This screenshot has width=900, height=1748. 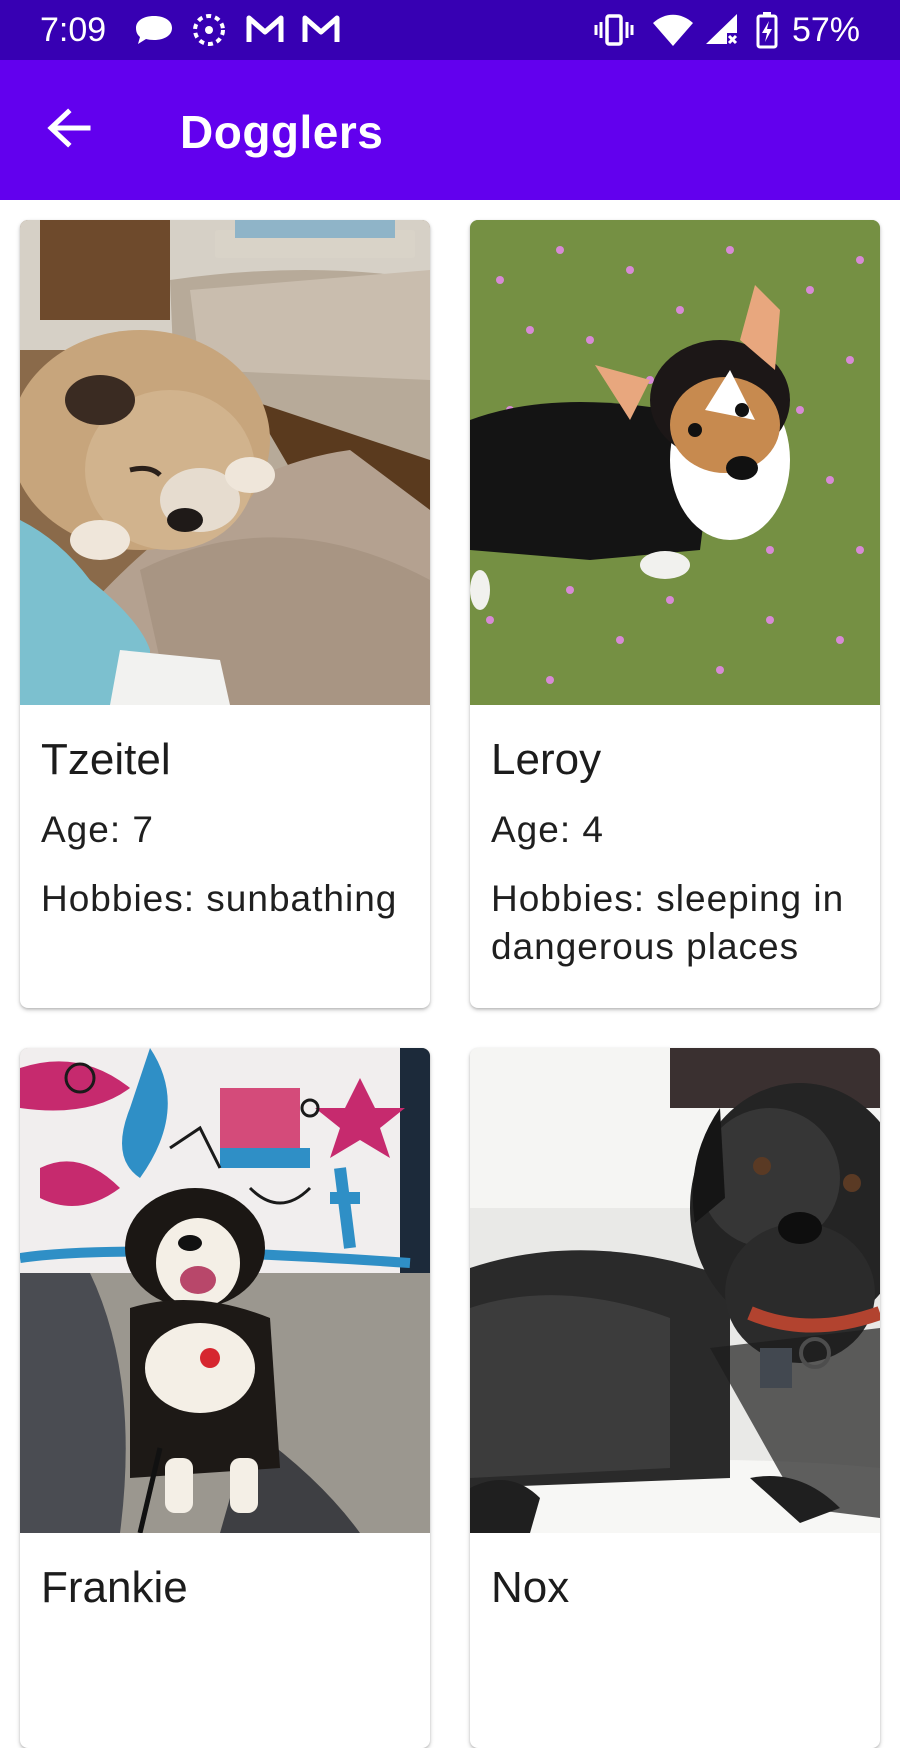 What do you see at coordinates (767, 30) in the screenshot?
I see `battery-charging-icon` at bounding box center [767, 30].